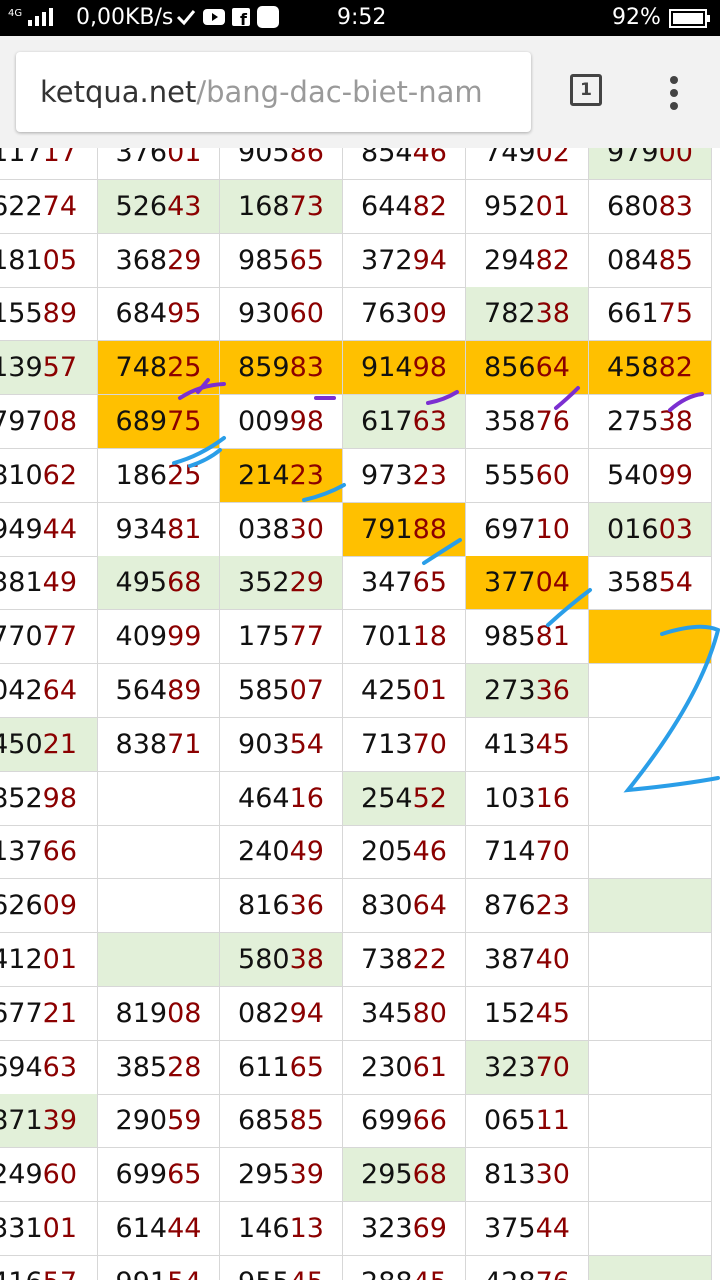 This screenshot has width=720, height=1280. Describe the element at coordinates (404, 745) in the screenshot. I see `table-cell: 71370` at that location.